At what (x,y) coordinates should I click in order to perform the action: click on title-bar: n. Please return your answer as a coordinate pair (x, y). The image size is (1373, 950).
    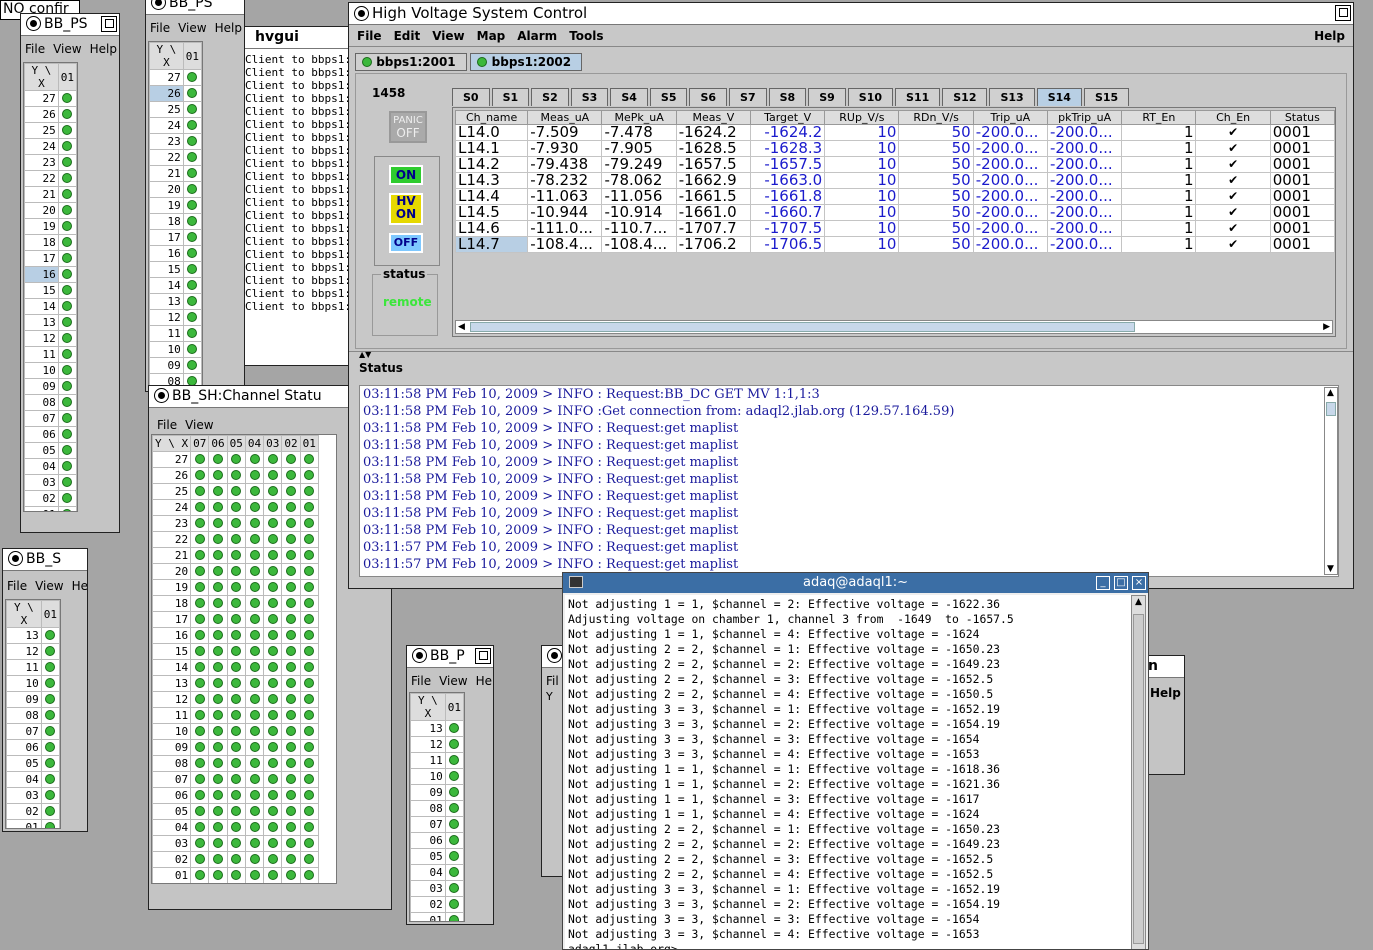
    Looking at the image, I should click on (1165, 667).